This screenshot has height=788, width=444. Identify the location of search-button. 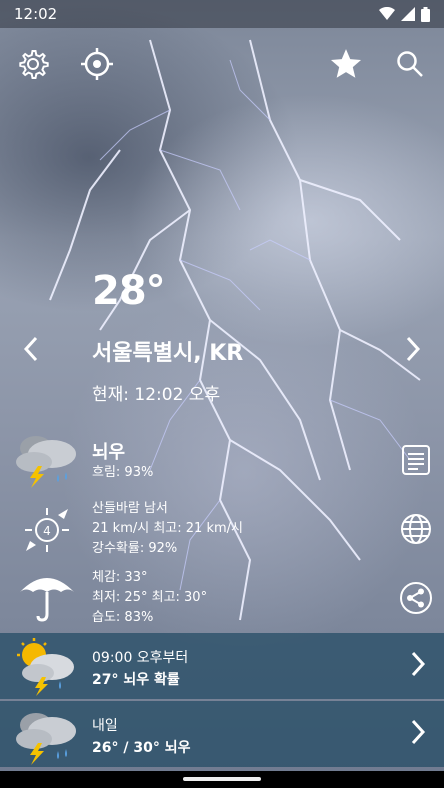
(410, 64).